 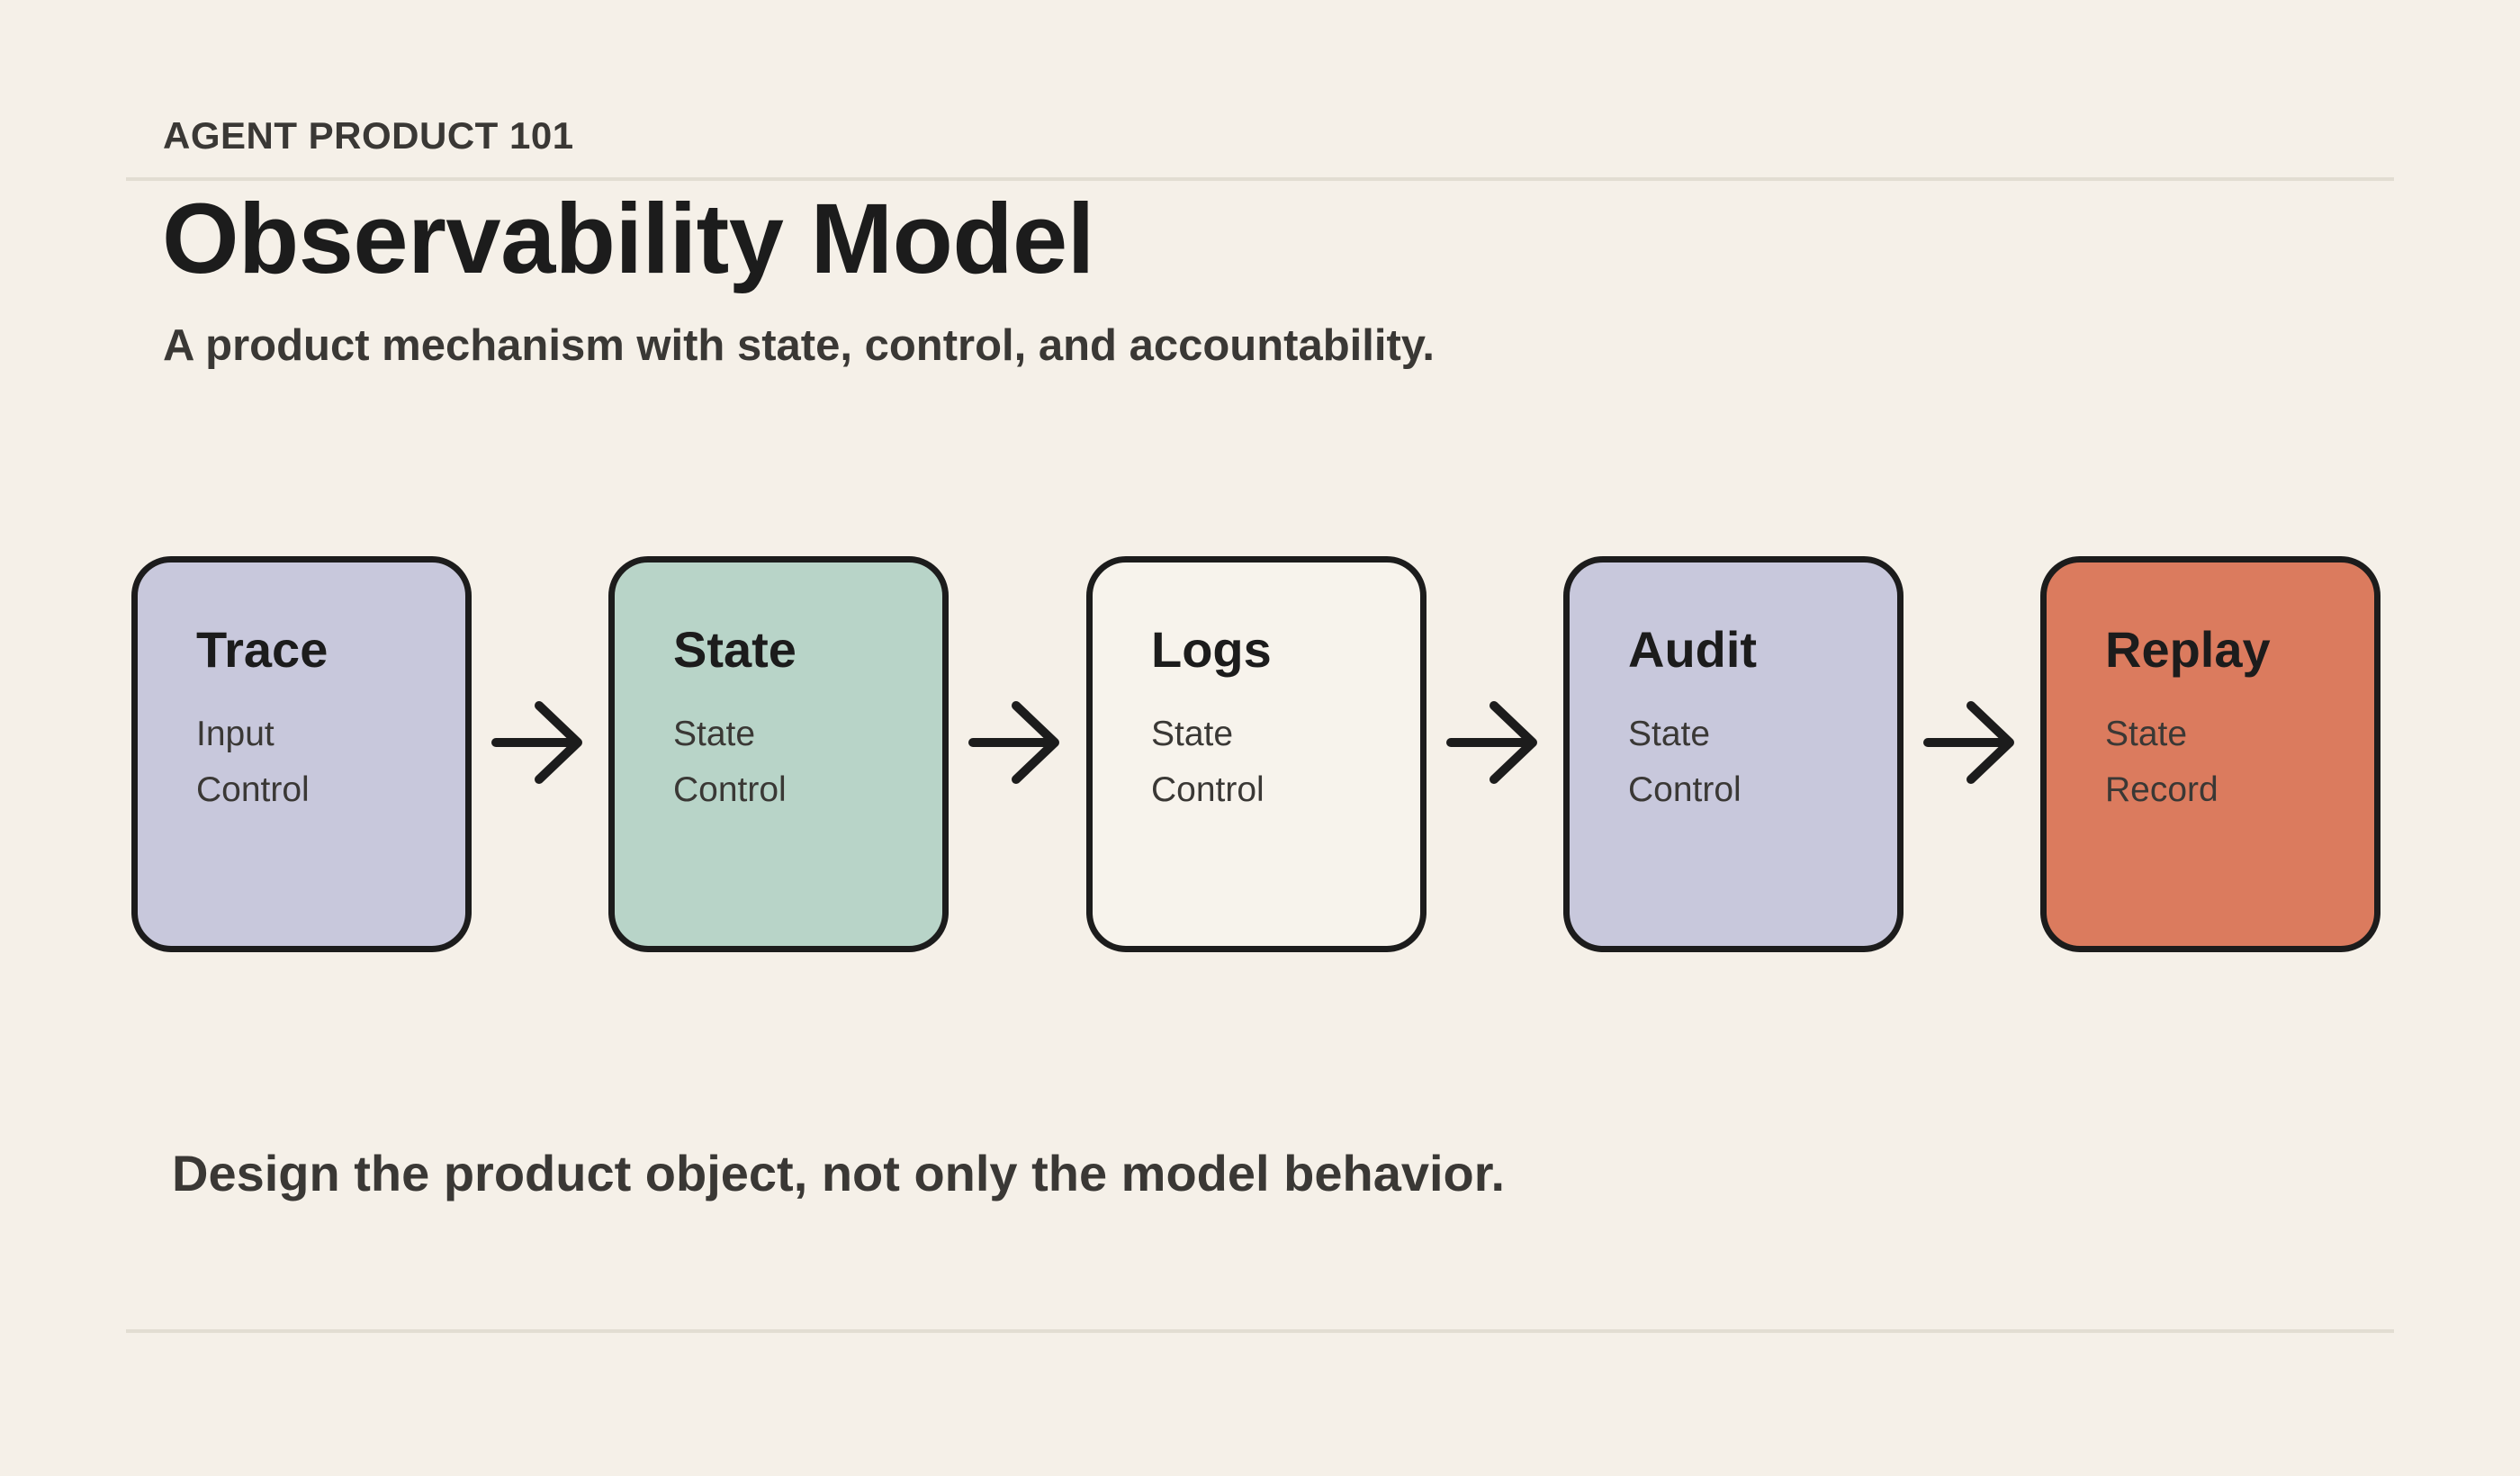 I want to click on step-card-trace: Trace Input Control, so click(x=301, y=754).